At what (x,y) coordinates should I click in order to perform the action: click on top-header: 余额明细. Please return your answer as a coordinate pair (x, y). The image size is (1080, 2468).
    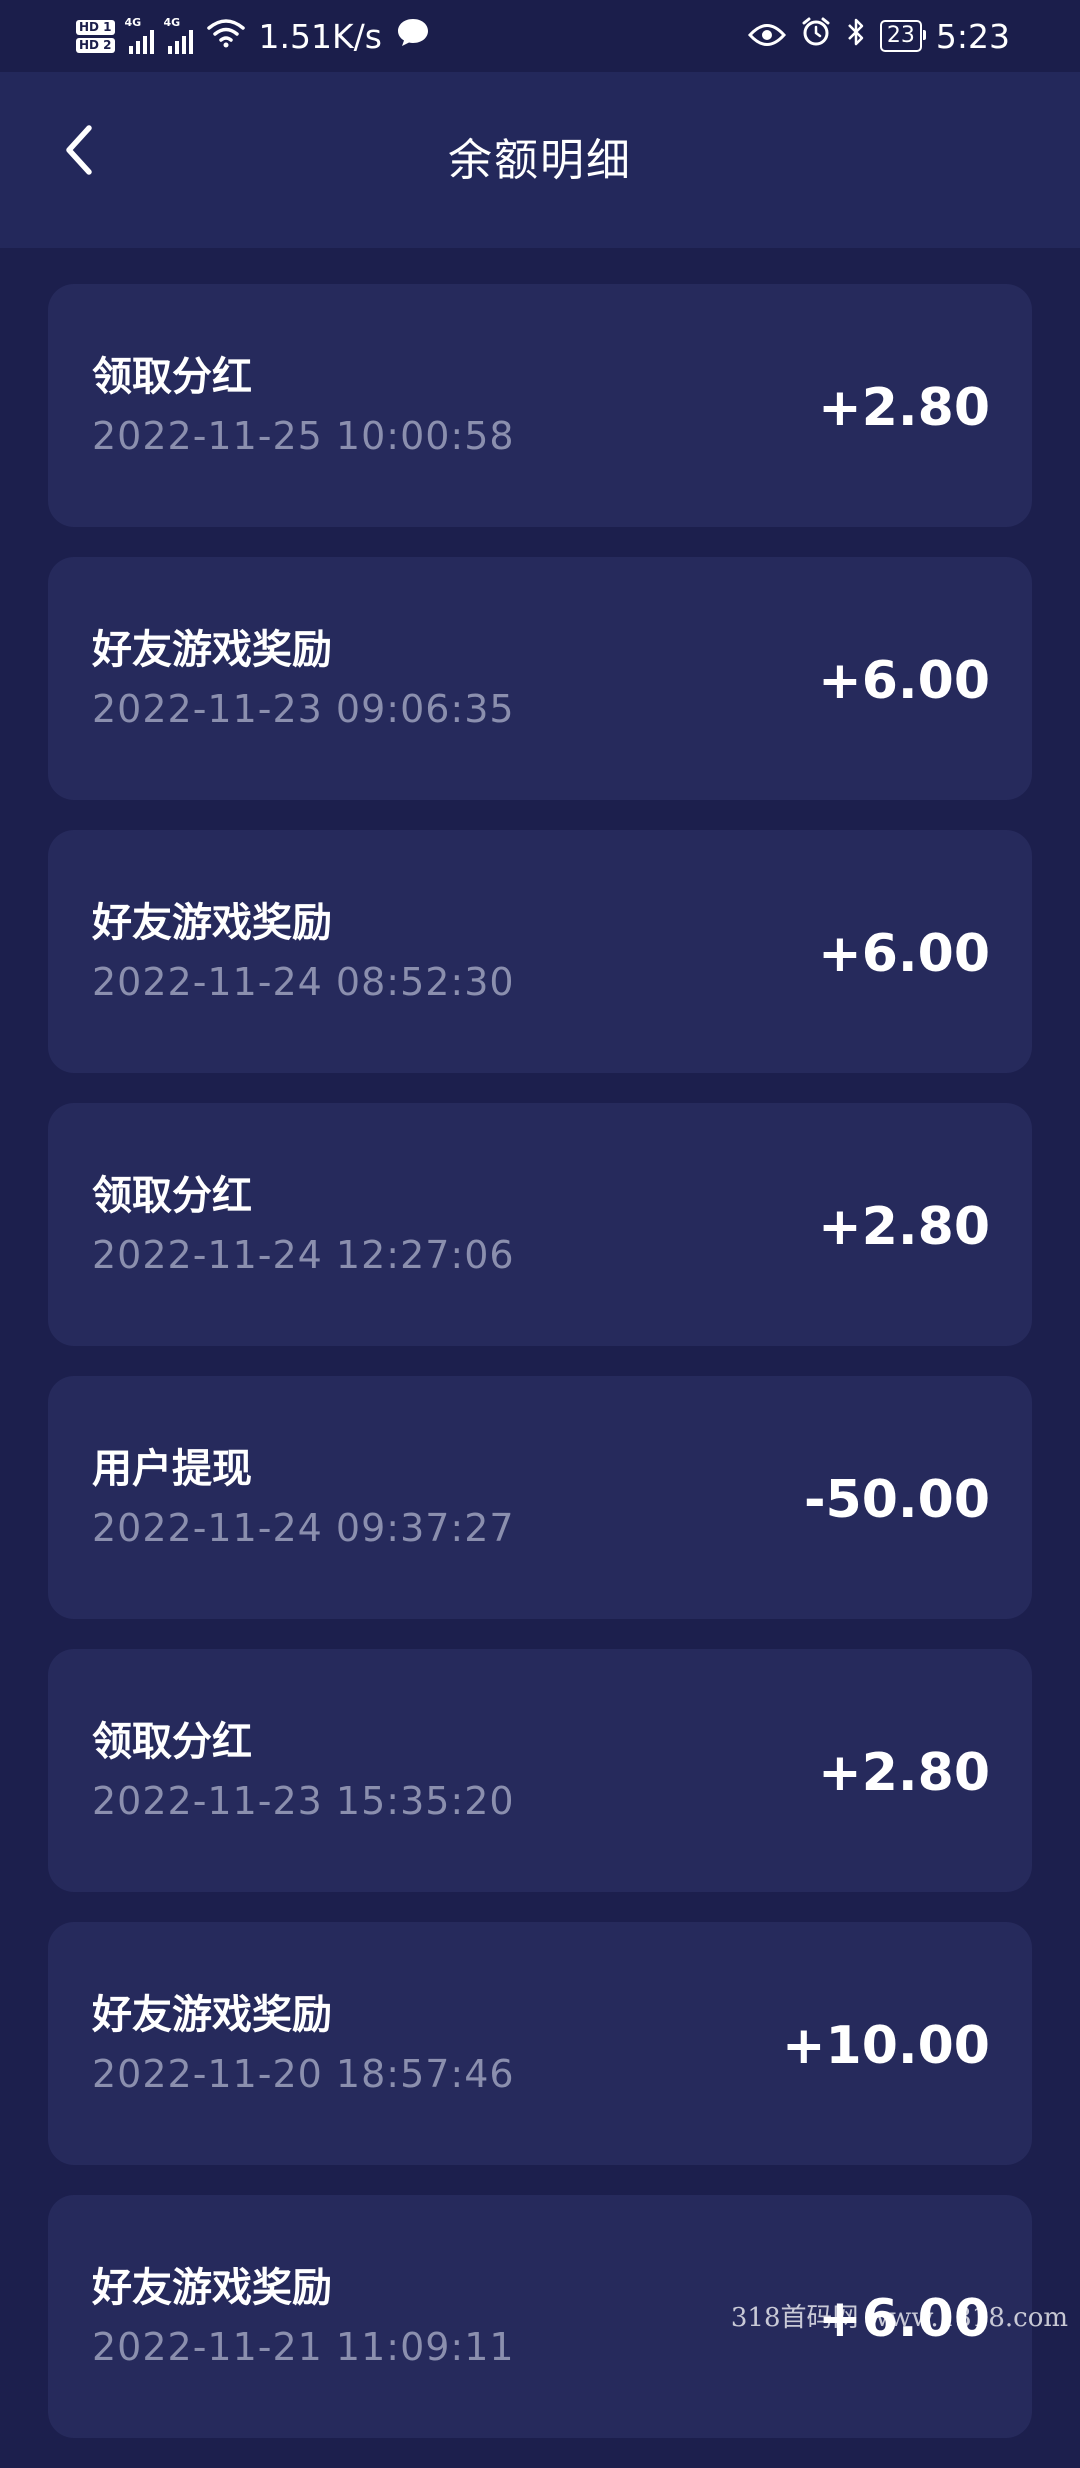
    Looking at the image, I should click on (540, 160).